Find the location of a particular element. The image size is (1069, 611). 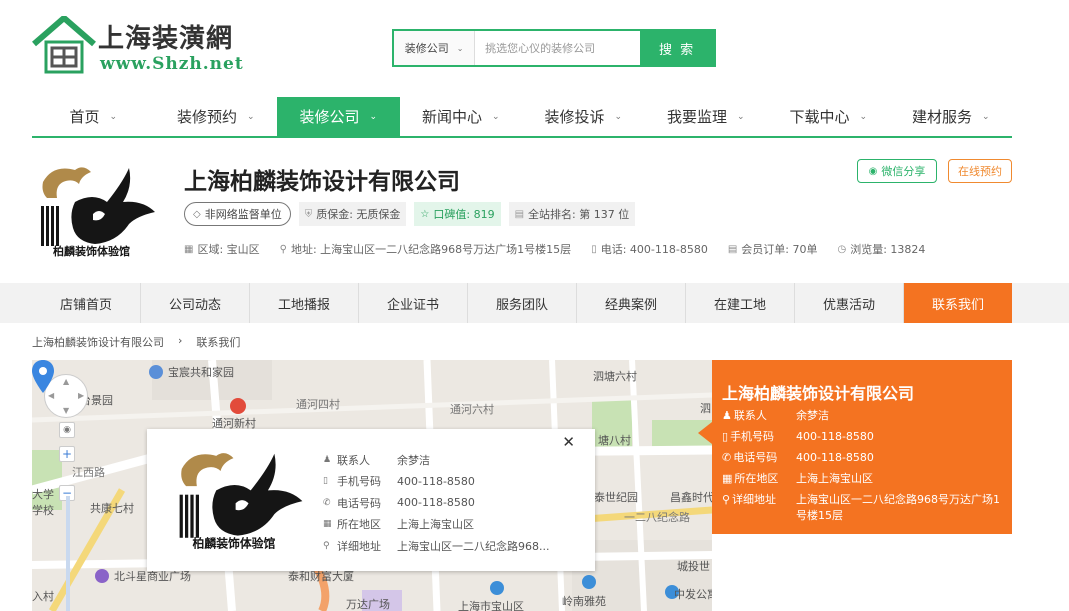

popup-row-key: 联系人 is located at coordinates (353, 460).